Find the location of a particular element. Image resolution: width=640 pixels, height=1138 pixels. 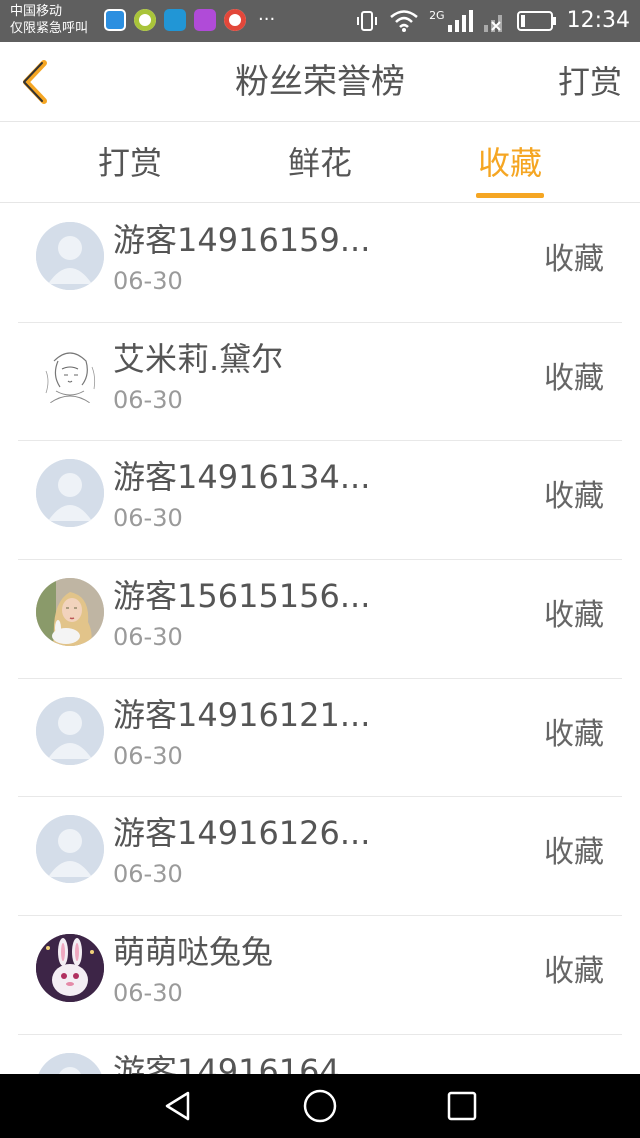

page-title: 粉丝荣誉榜 is located at coordinates (320, 82).